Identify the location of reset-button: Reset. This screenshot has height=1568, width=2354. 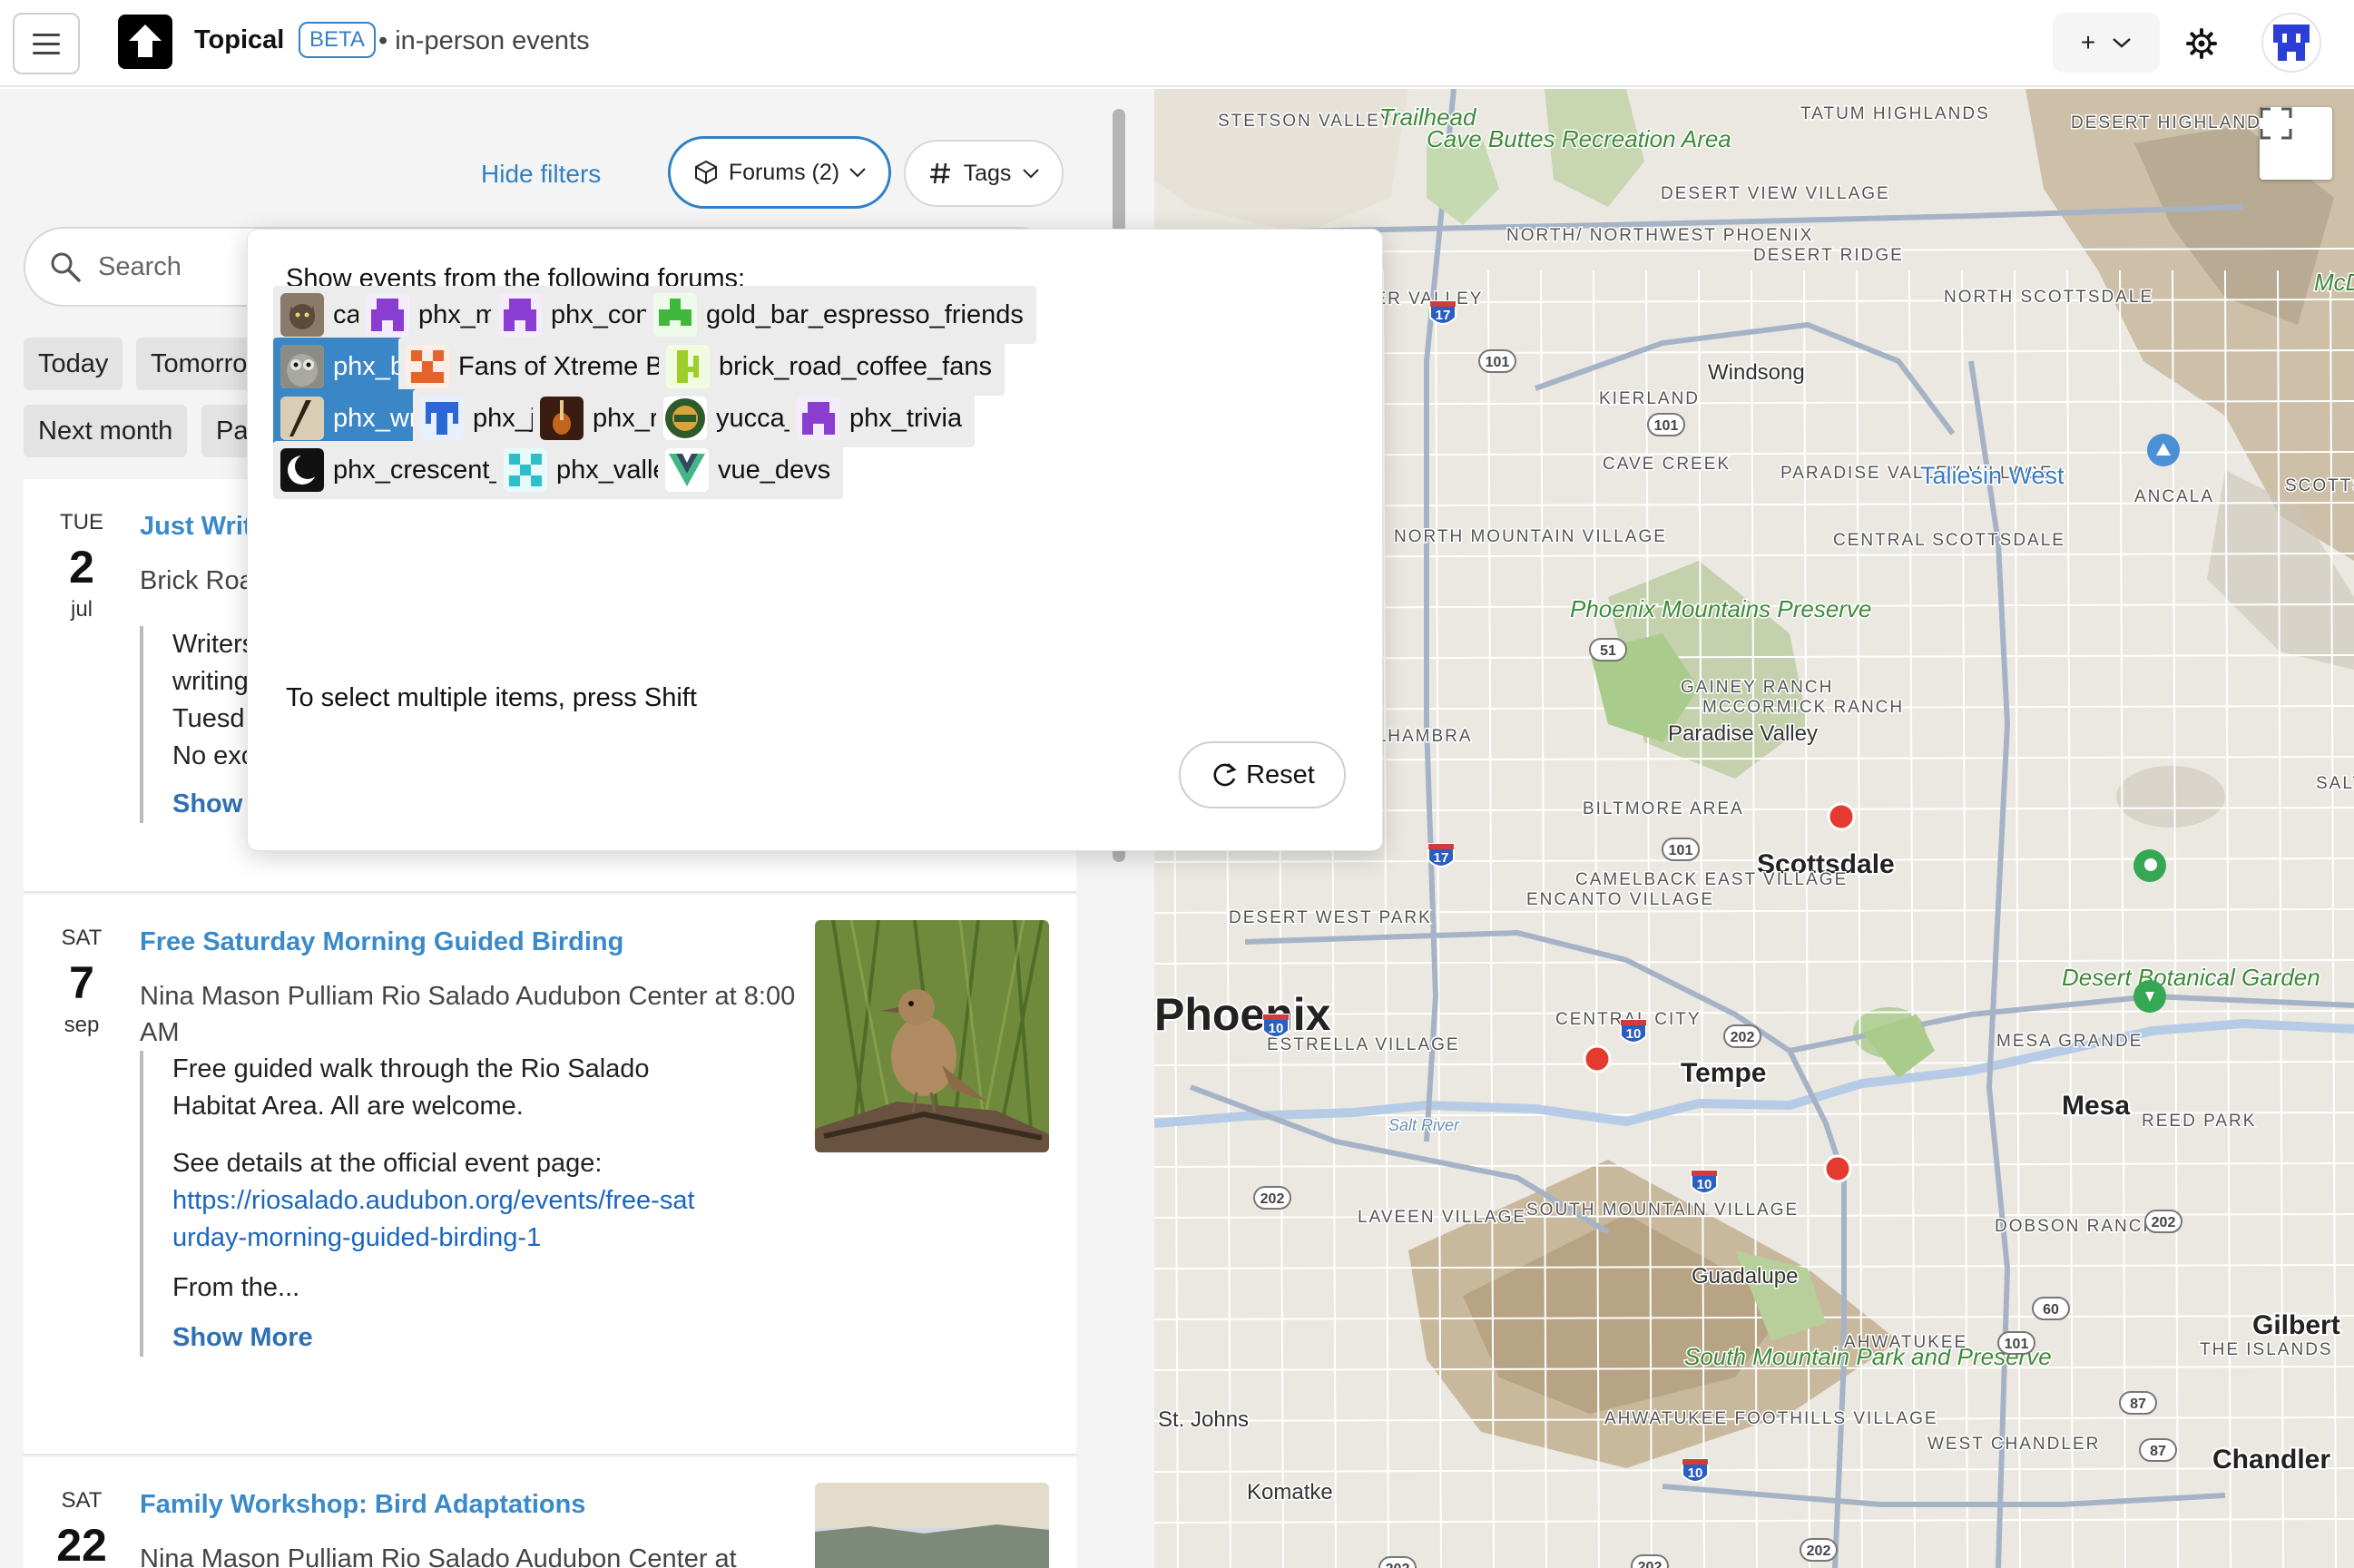
(1263, 774).